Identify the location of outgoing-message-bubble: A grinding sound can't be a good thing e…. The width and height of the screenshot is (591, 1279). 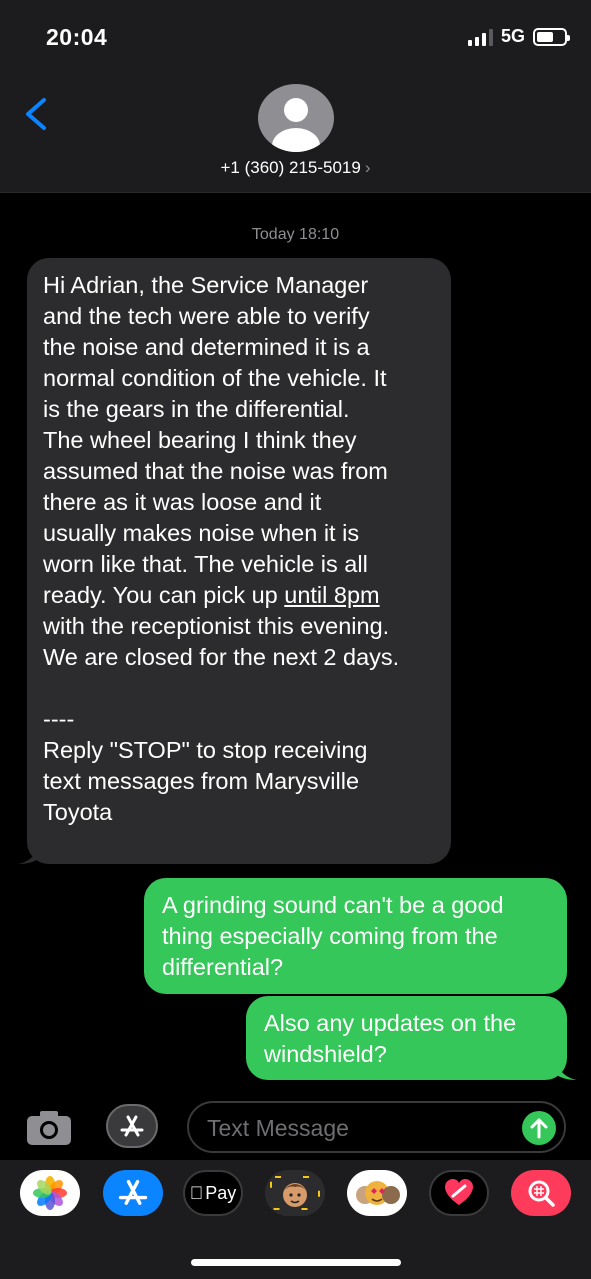
(355, 936).